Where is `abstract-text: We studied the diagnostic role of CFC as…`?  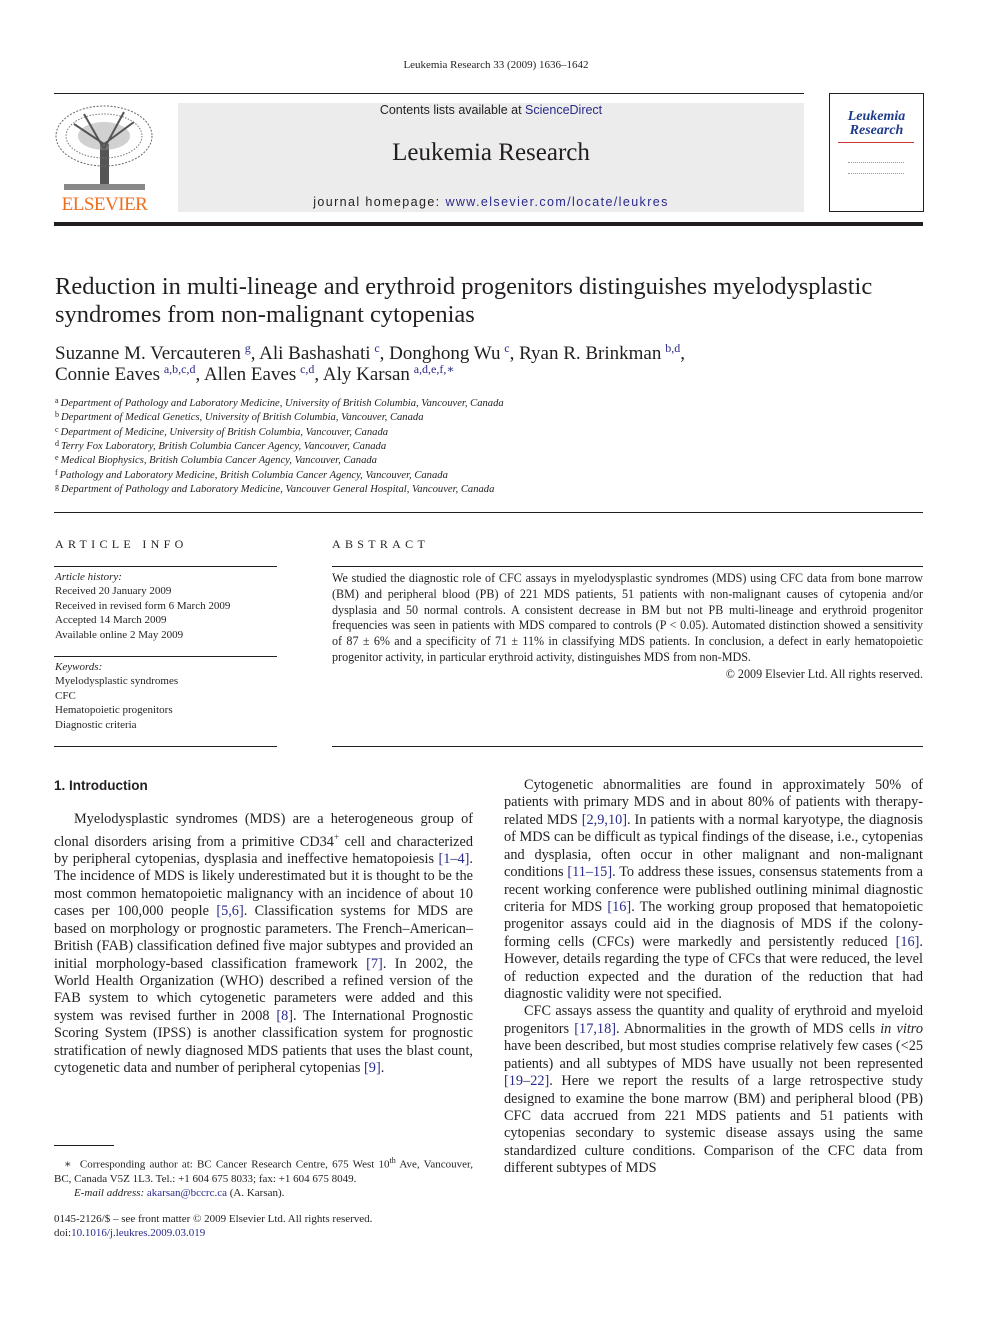 abstract-text: We studied the diagnostic role of CFC as… is located at coordinates (627, 617).